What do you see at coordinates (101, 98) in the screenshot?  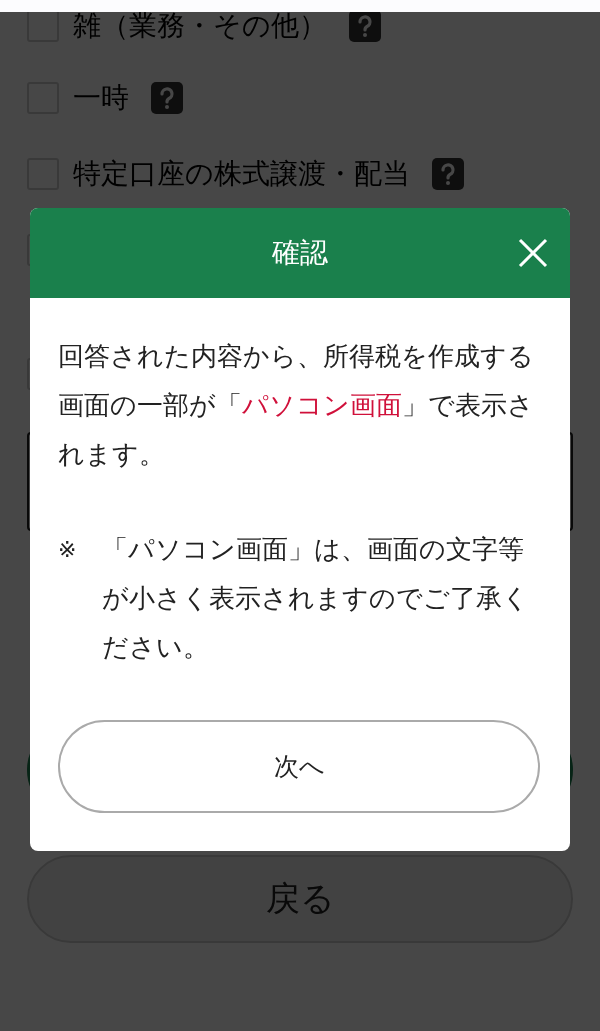 I see `option-label: 一時` at bounding box center [101, 98].